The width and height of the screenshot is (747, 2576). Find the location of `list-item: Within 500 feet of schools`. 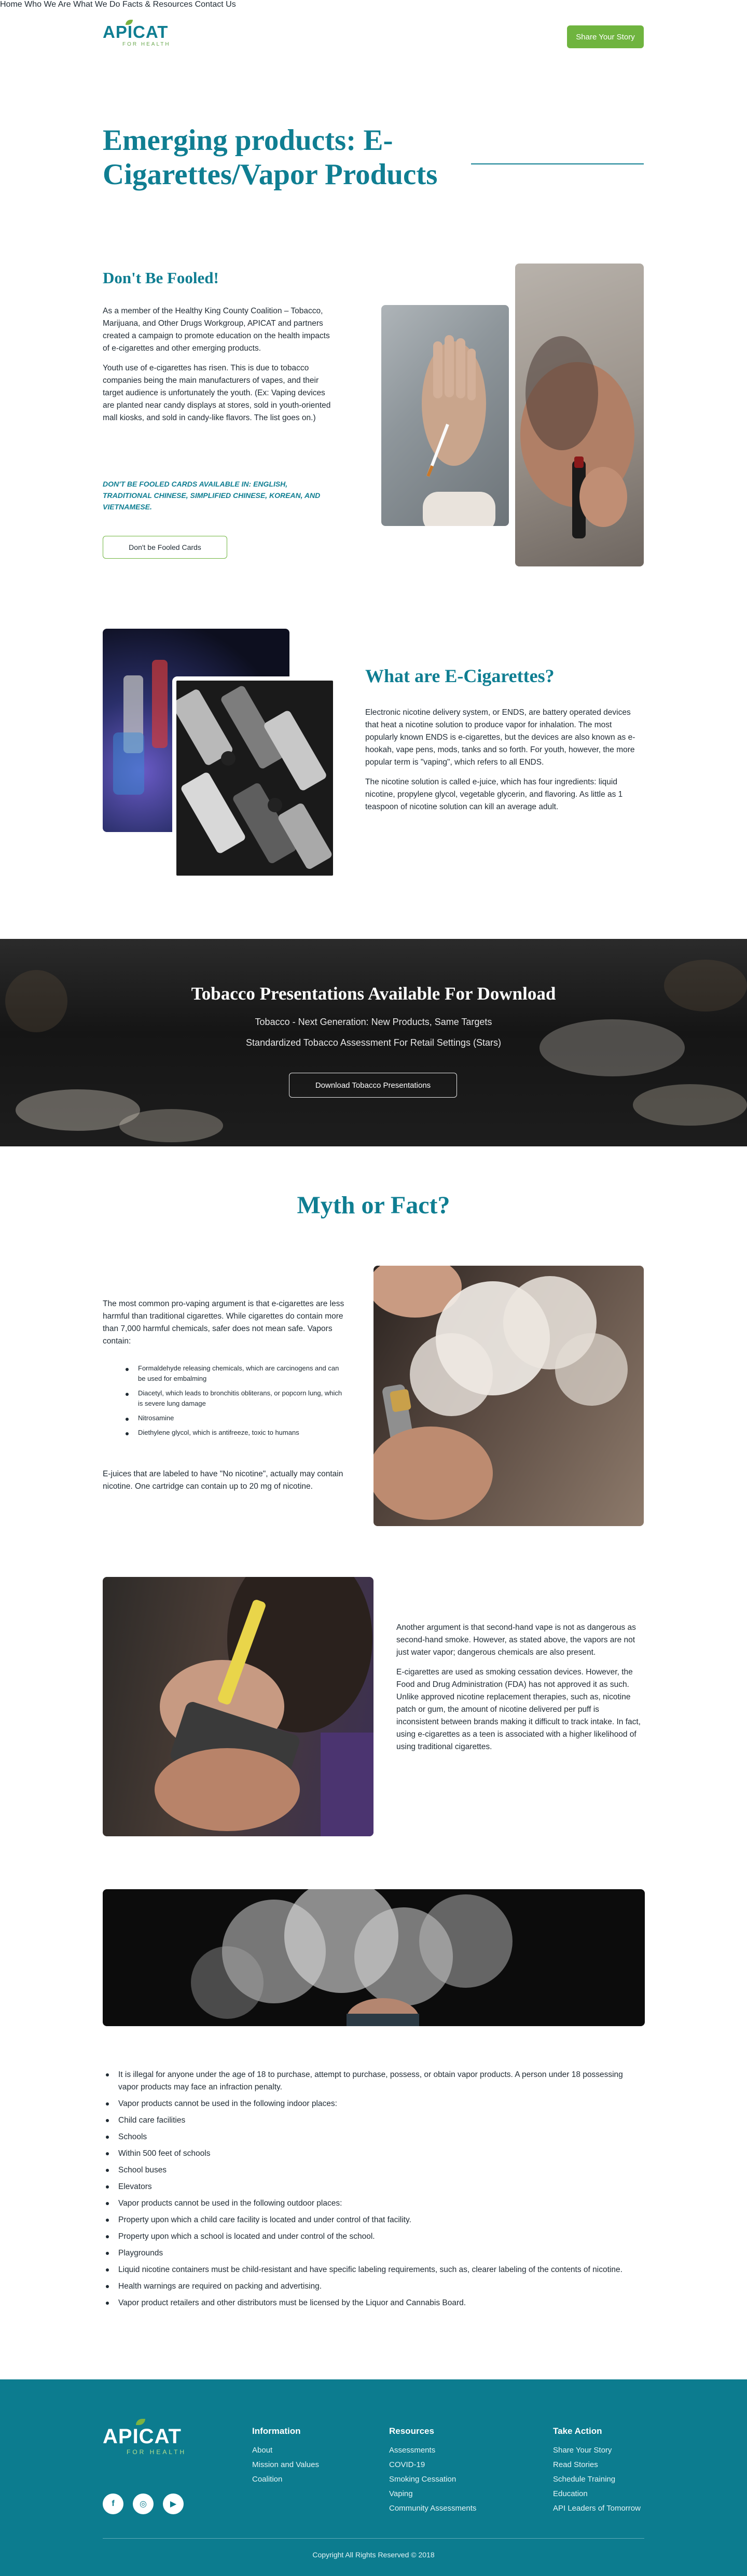

list-item: Within 500 feet of schools is located at coordinates (374, 2154).